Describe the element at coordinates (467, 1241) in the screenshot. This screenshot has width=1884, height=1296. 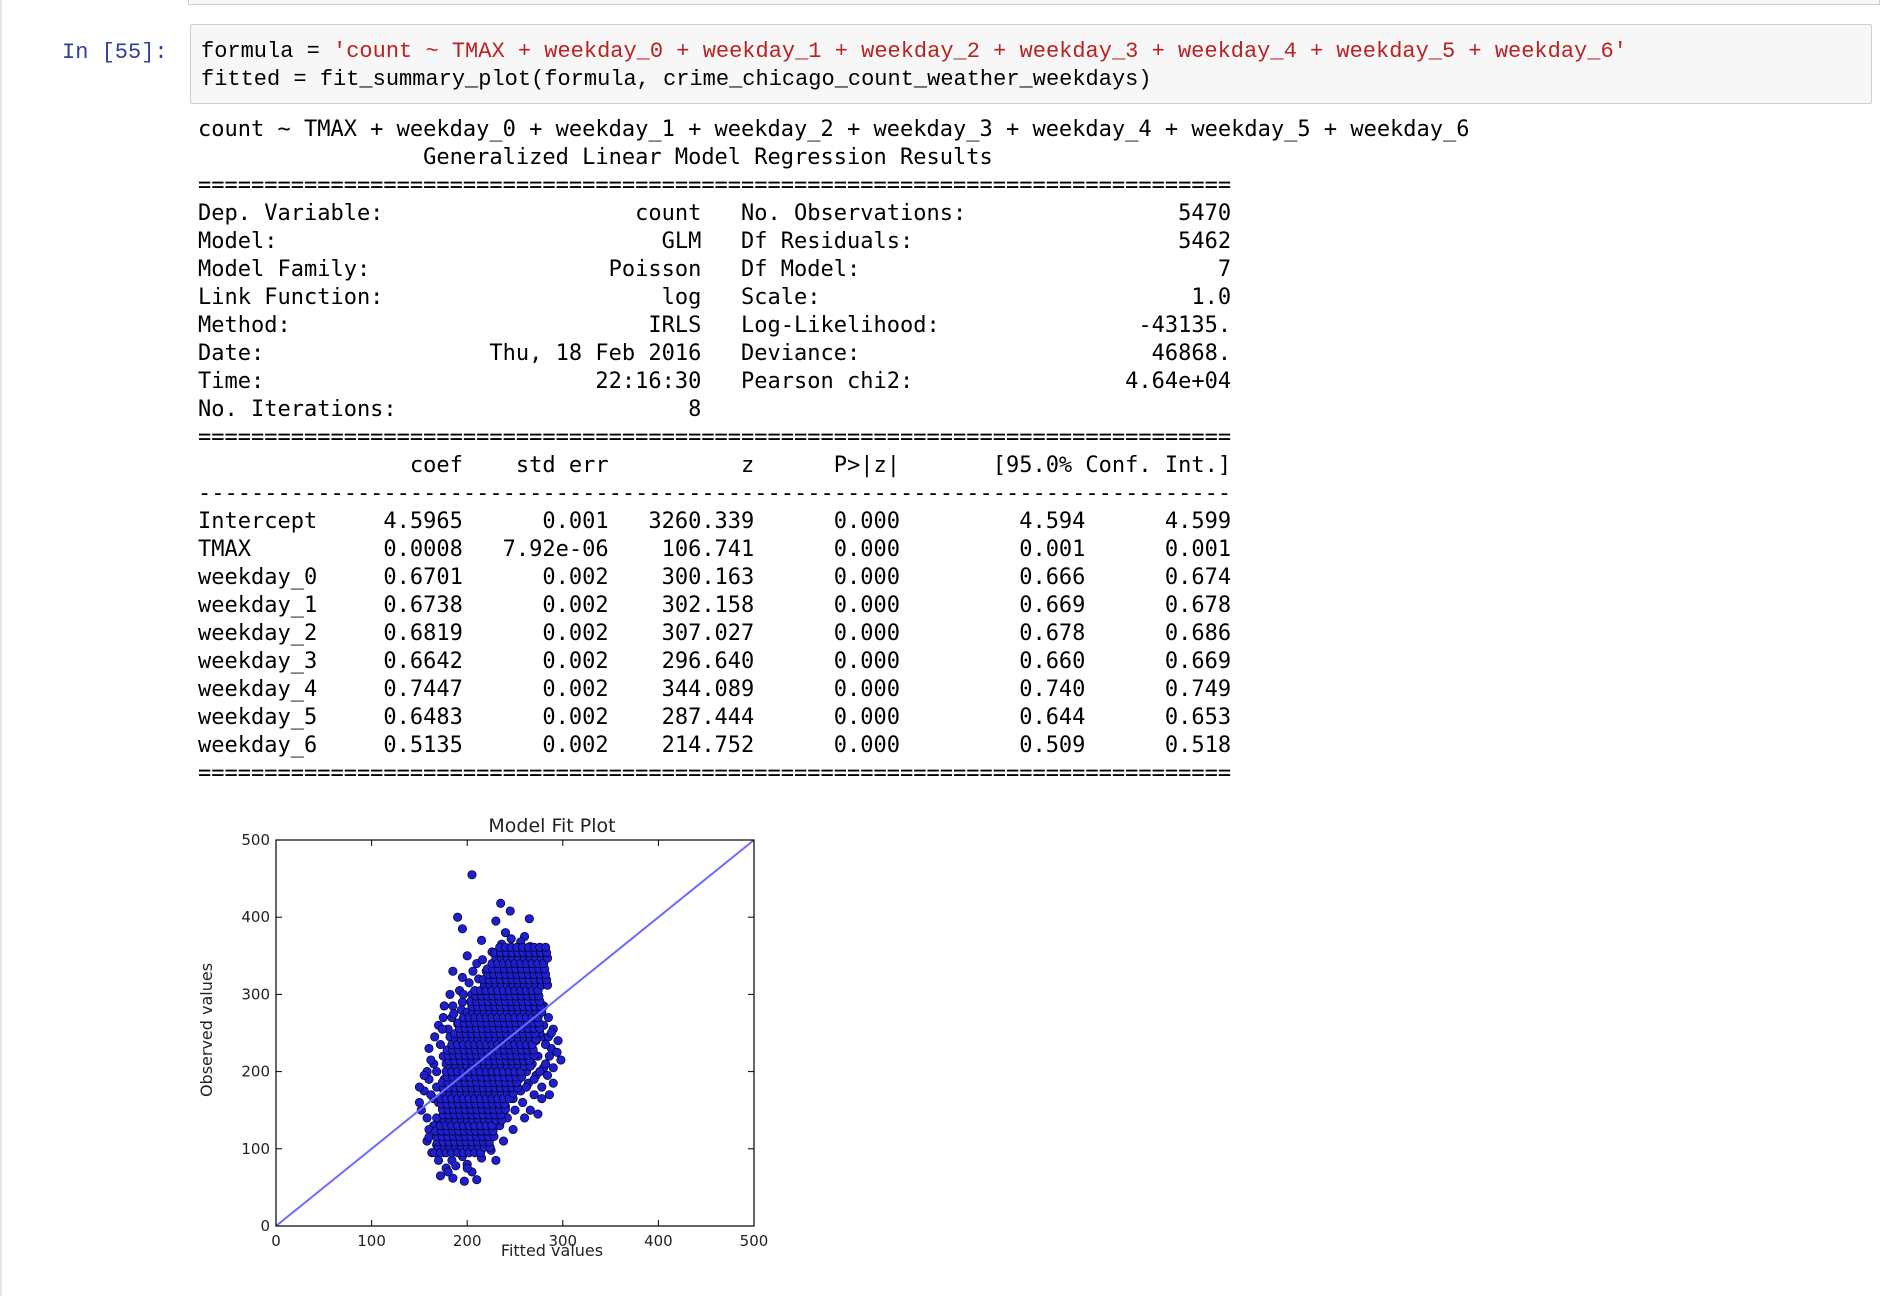
I see `x-tick-label: 200` at that location.